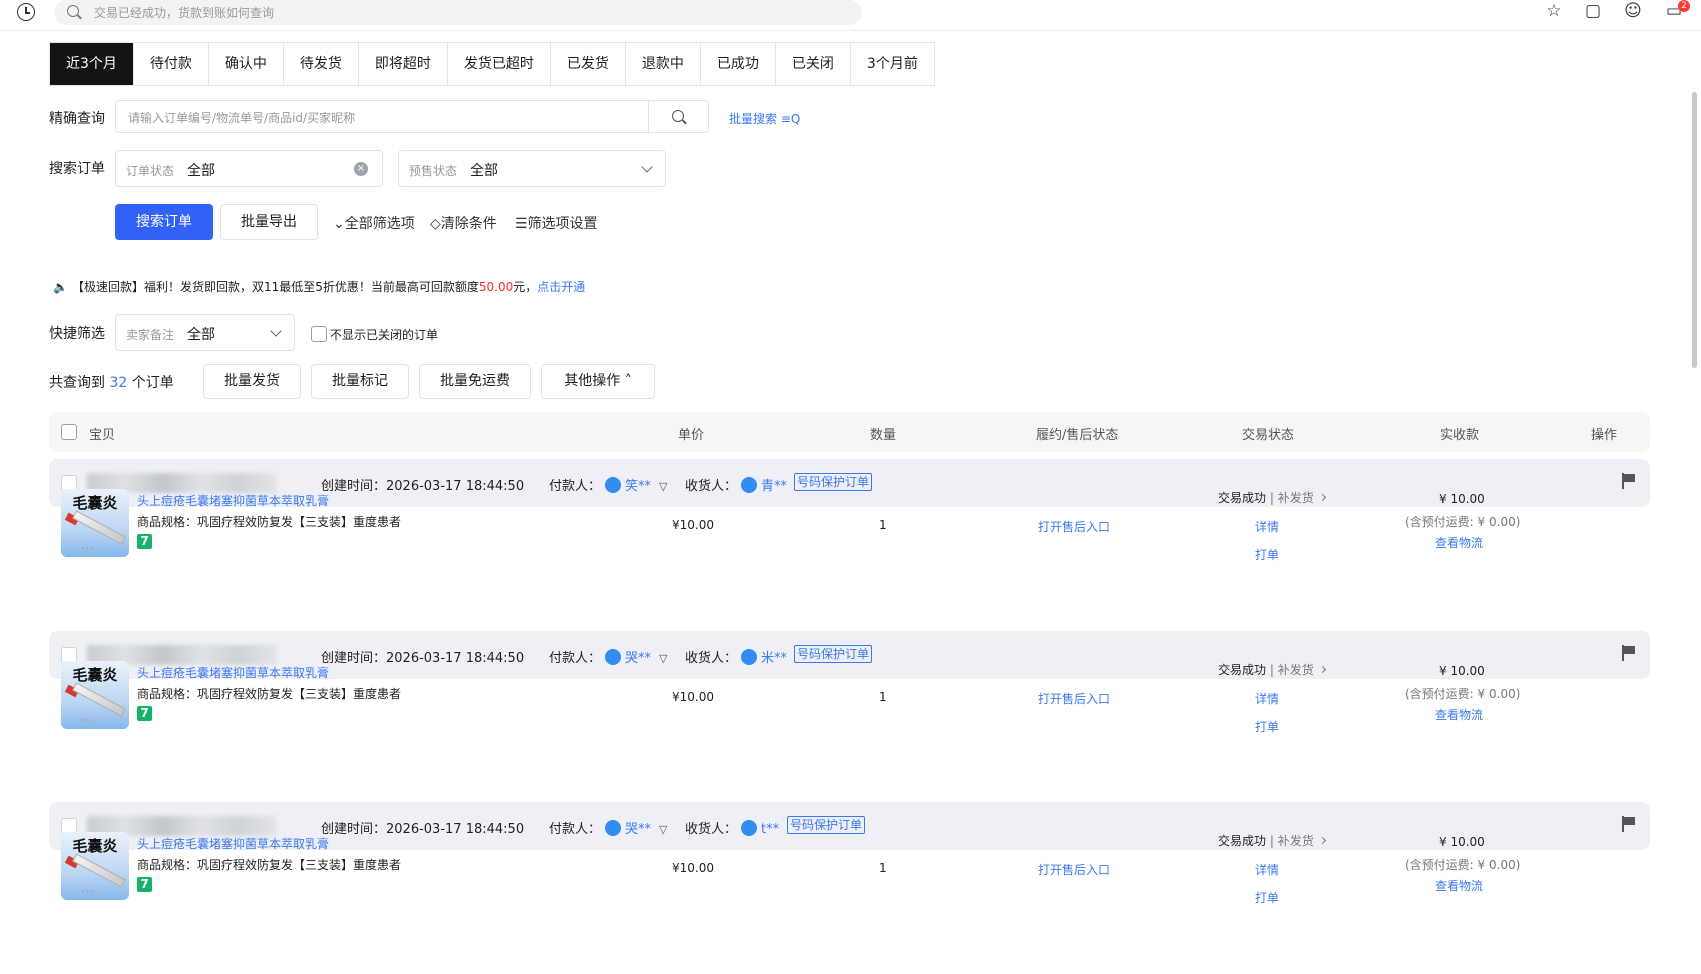 This screenshot has height=974, width=1701. Describe the element at coordinates (77, 334) in the screenshot. I see `quick-filter-label: 快捷筛选` at that location.